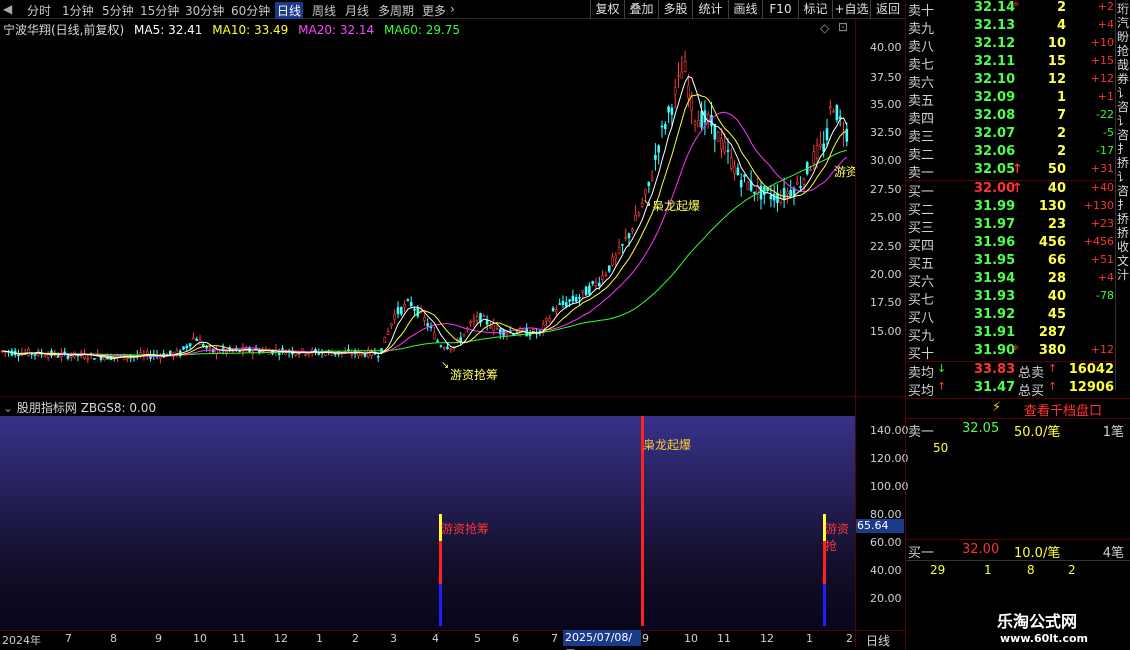 The height and width of the screenshot is (650, 1130). I want to click on tab-weekly: 周线, so click(324, 10).